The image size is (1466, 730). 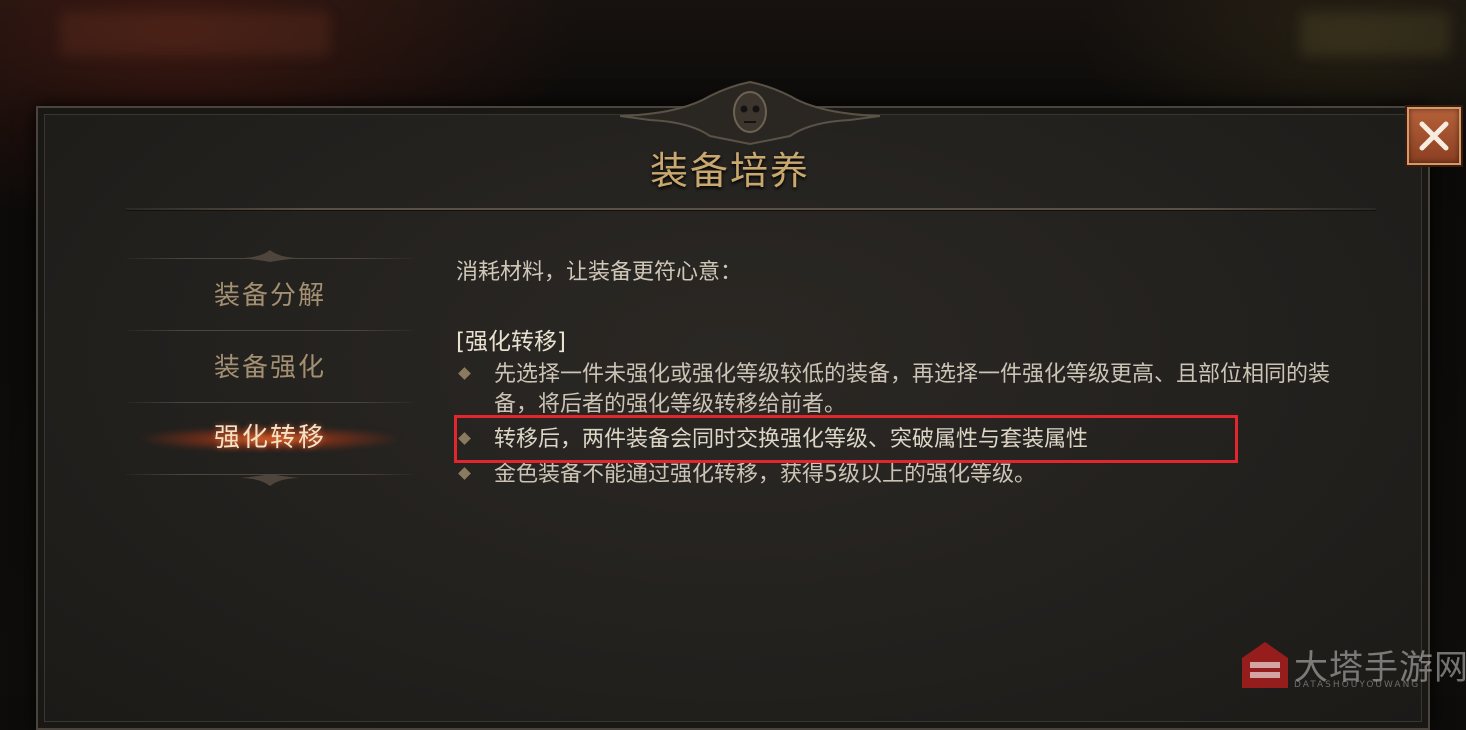 What do you see at coordinates (750, 113) in the screenshot?
I see `skull-ornament-icon` at bounding box center [750, 113].